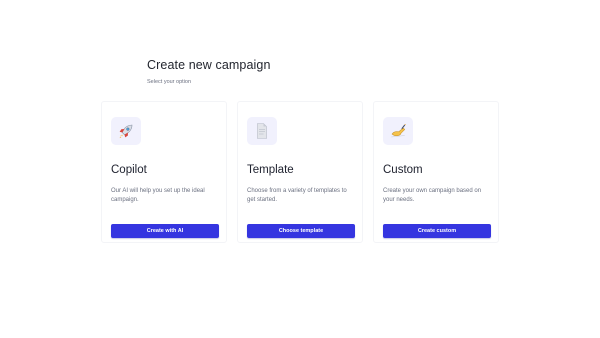 The width and height of the screenshot is (600, 338). Describe the element at coordinates (262, 131) in the screenshot. I see `document-icon` at that location.